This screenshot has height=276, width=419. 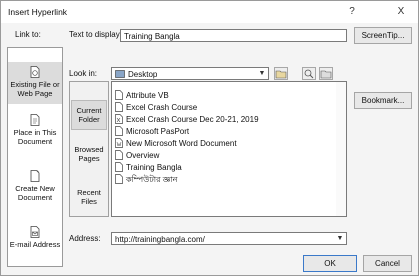 What do you see at coordinates (233, 35) in the screenshot?
I see `text-to-display-input: Training Bangla` at bounding box center [233, 35].